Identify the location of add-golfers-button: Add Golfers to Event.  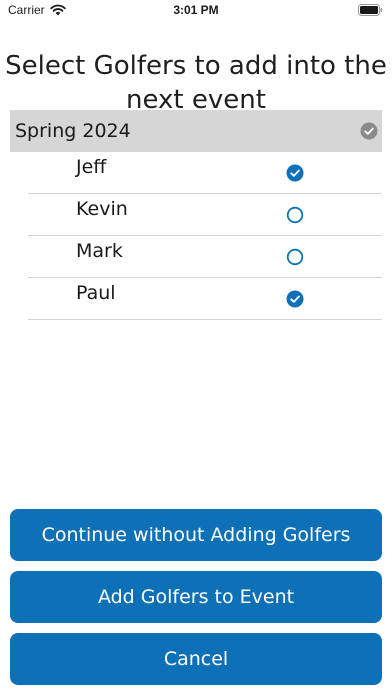
(196, 597).